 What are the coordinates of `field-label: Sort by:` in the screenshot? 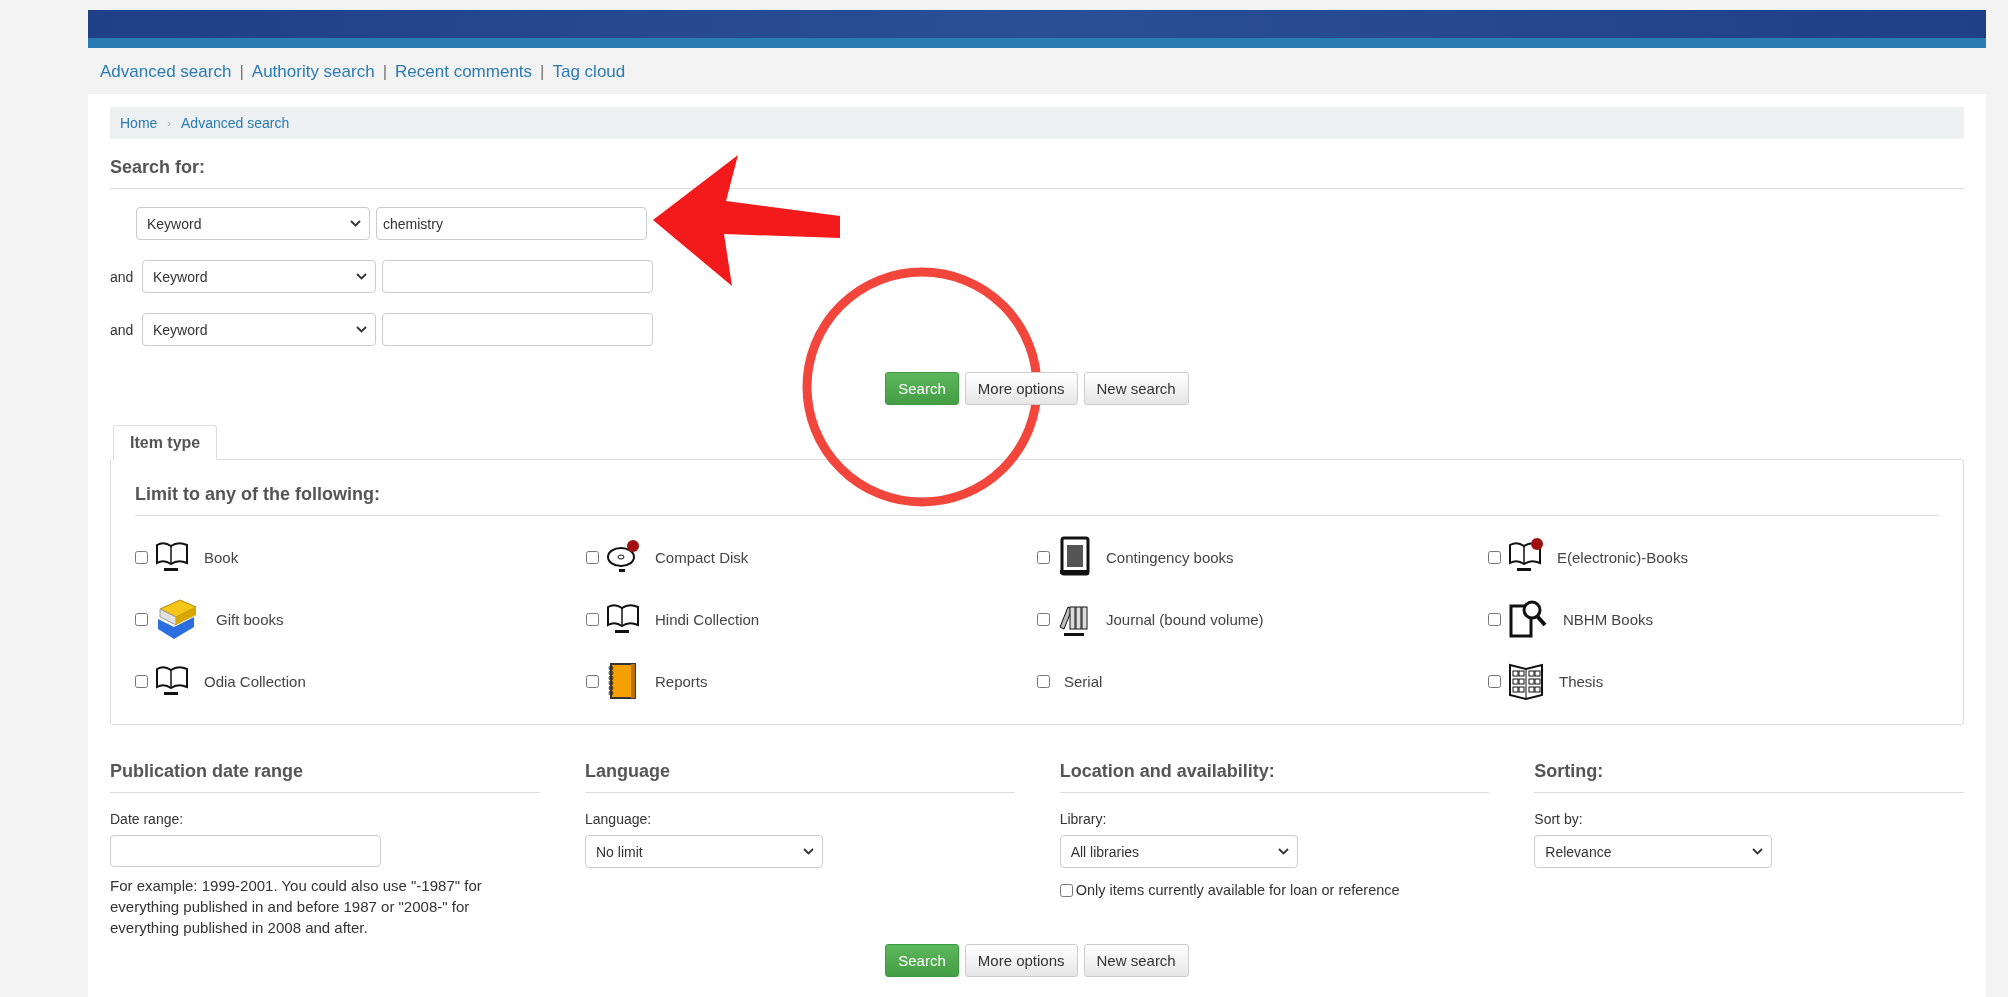 It's located at (1559, 819).